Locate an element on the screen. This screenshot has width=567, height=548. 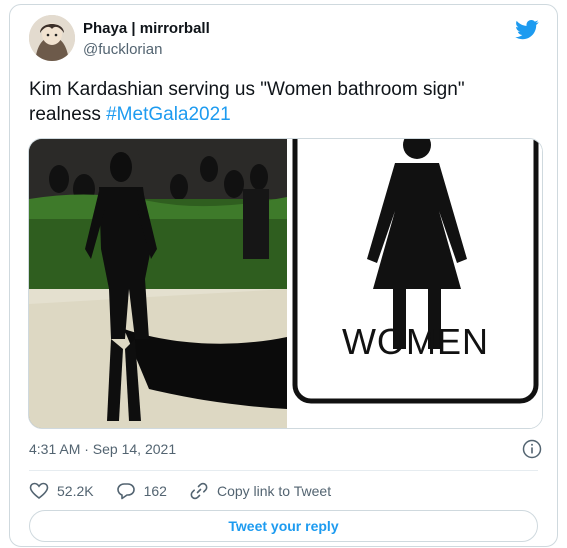
copy-link-button: Copy link to Tweet is located at coordinates (260, 491).